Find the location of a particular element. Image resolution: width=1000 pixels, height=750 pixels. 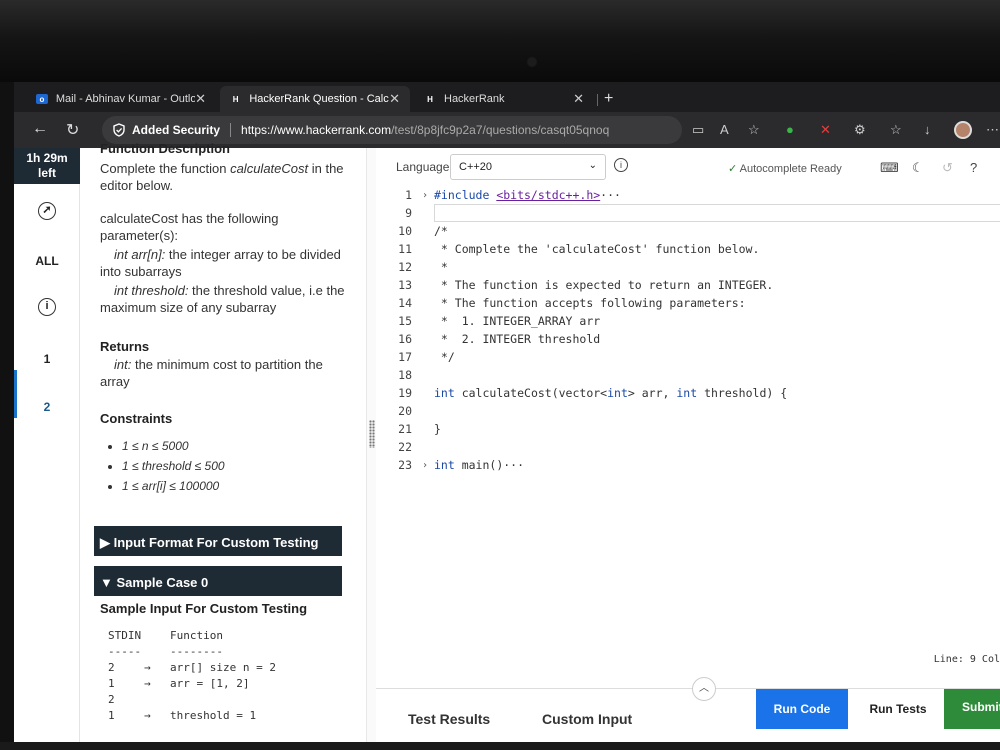

function-cell: threshold = 1 is located at coordinates (213, 715).